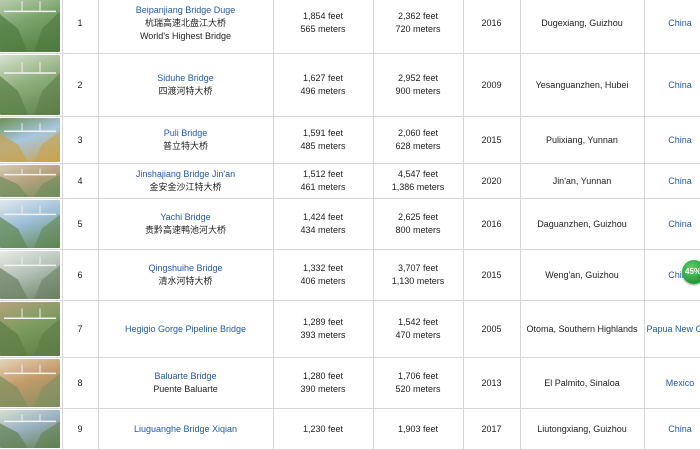 The width and height of the screenshot is (700, 450). I want to click on height-cell: 1,591 feet 485 meters, so click(323, 140).